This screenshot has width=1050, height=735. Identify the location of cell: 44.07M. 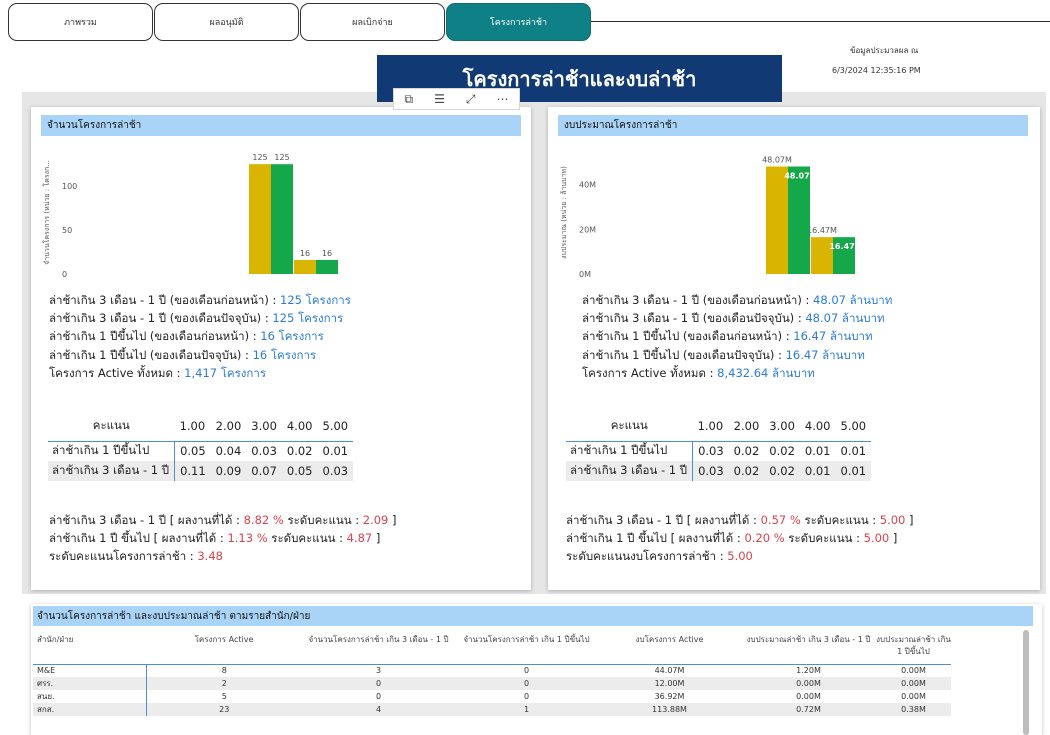
(669, 670).